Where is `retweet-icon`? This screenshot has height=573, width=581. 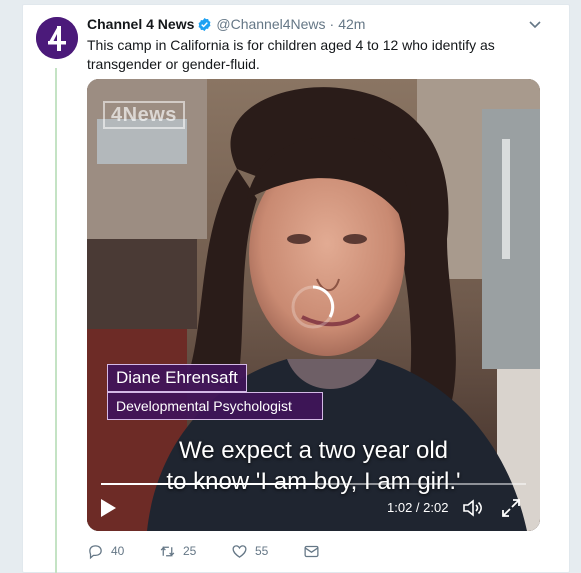
retweet-icon is located at coordinates (167, 551).